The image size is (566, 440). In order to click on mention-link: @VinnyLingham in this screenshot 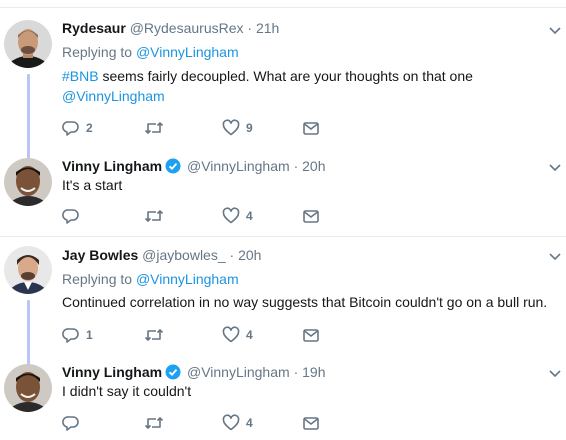, I will do `click(113, 96)`.